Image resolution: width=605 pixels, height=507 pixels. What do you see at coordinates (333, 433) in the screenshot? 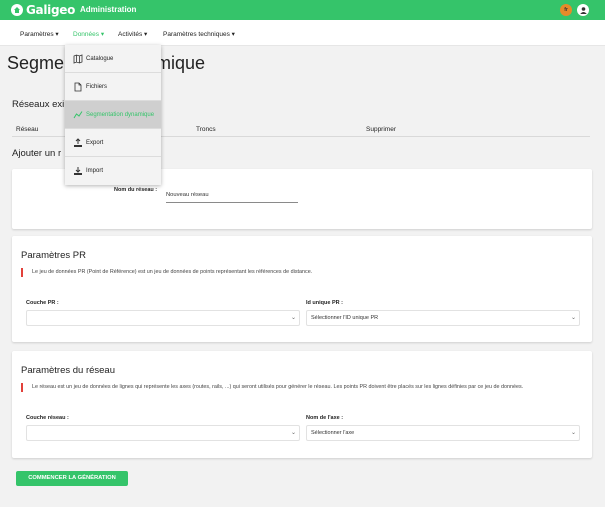
I see `axis-name-value: Sélectionner l'axe` at bounding box center [333, 433].